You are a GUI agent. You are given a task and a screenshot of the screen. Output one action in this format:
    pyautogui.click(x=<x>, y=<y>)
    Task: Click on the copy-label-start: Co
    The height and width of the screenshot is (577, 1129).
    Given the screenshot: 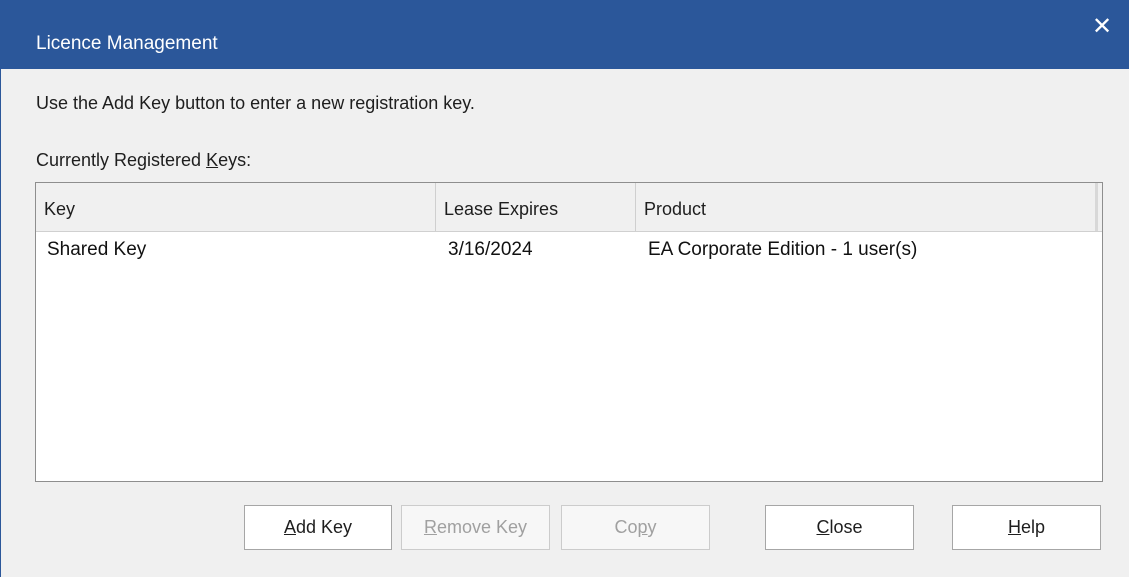 What is the action you would take?
    pyautogui.click(x=626, y=527)
    